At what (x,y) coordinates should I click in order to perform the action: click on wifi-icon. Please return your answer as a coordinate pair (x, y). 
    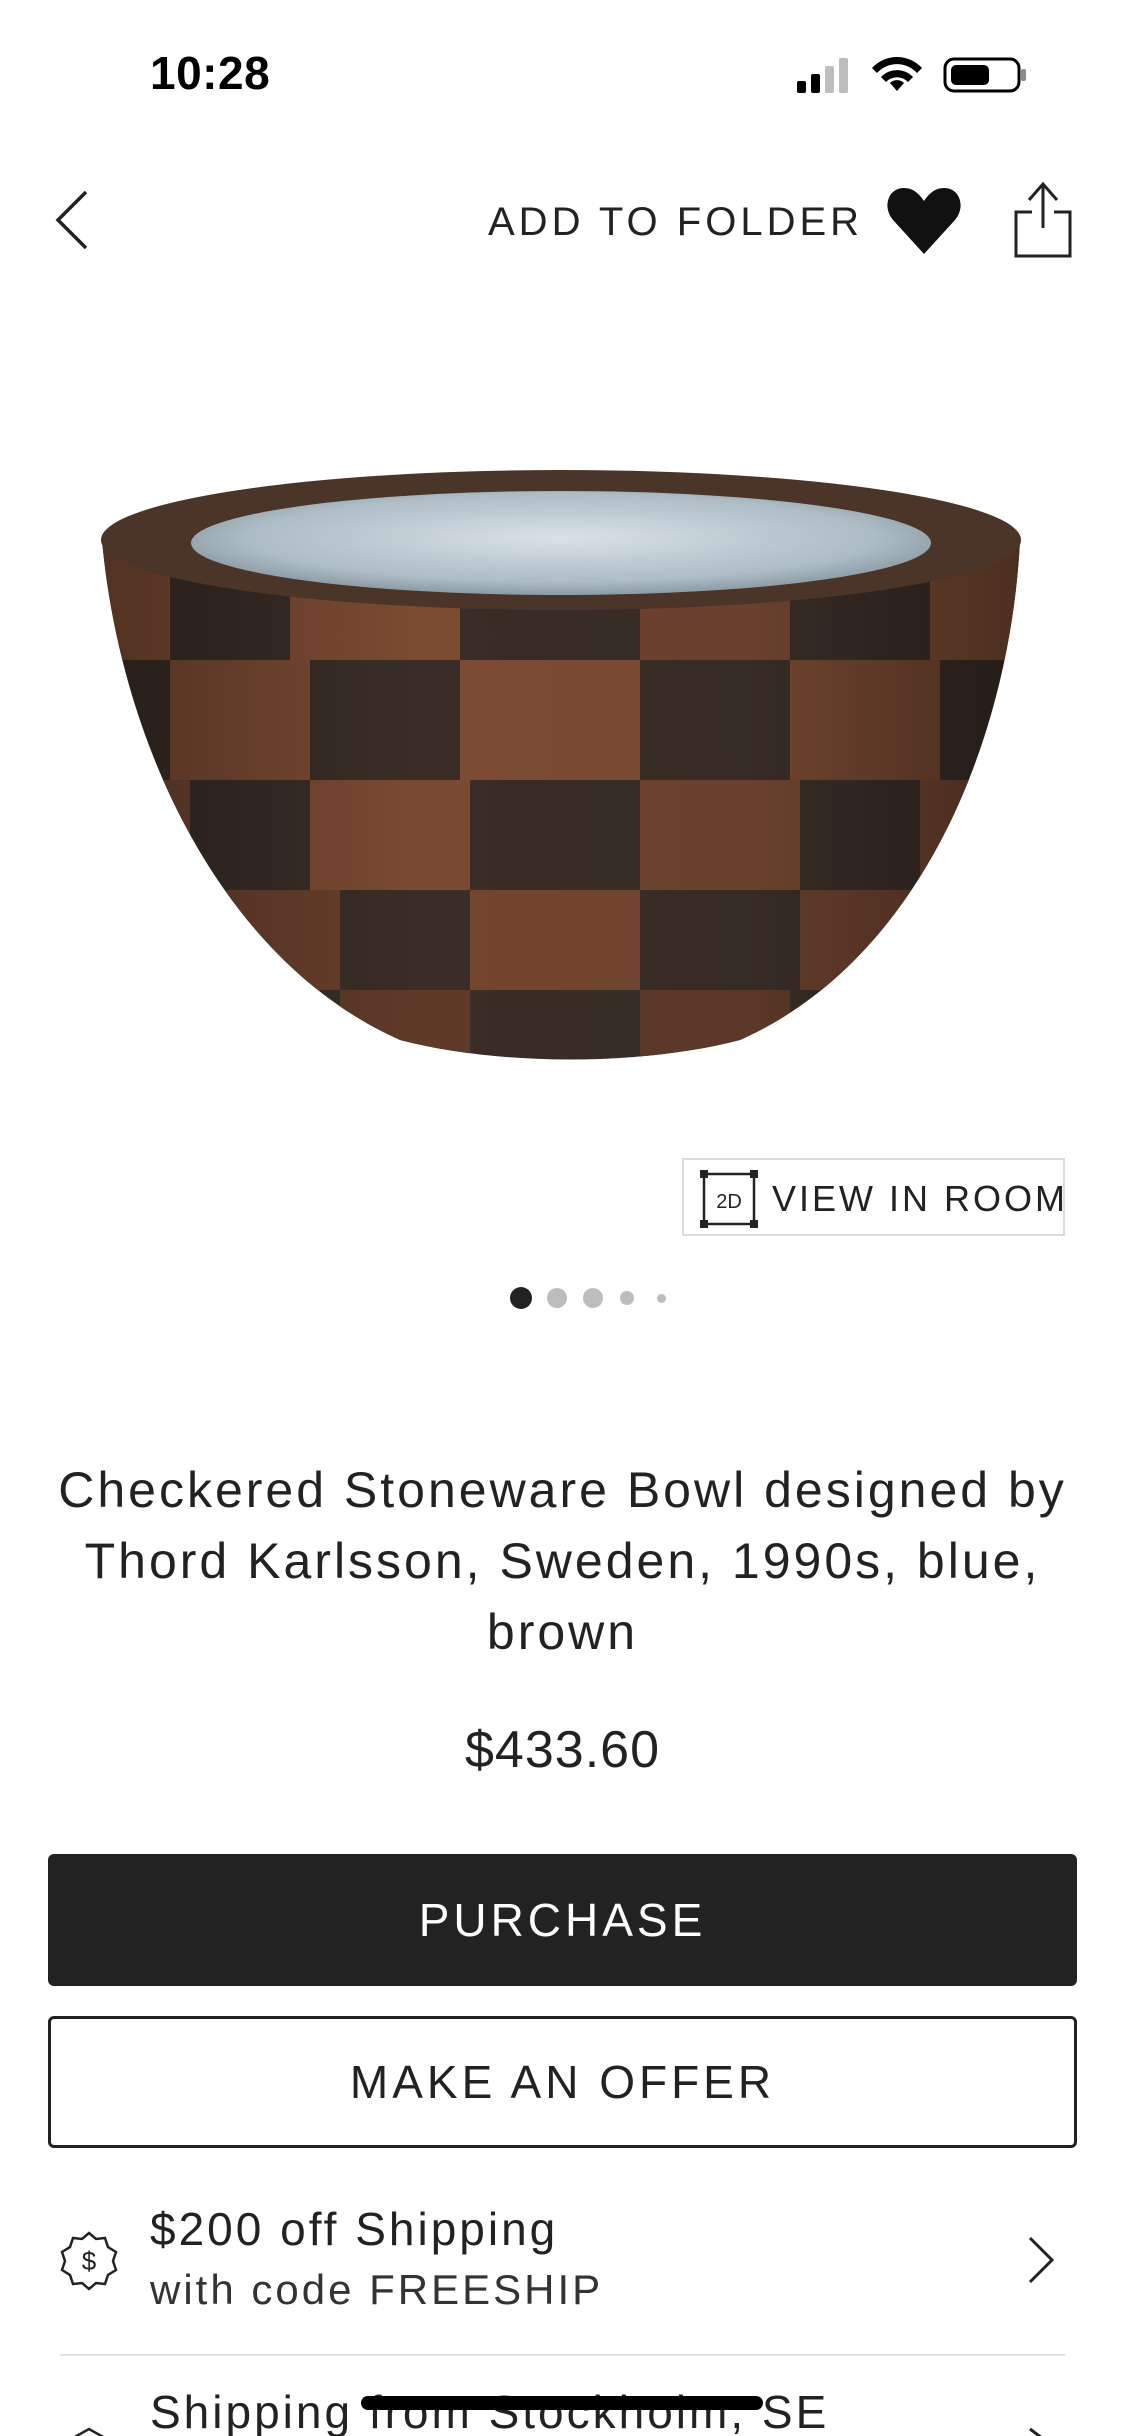
    Looking at the image, I should click on (897, 74).